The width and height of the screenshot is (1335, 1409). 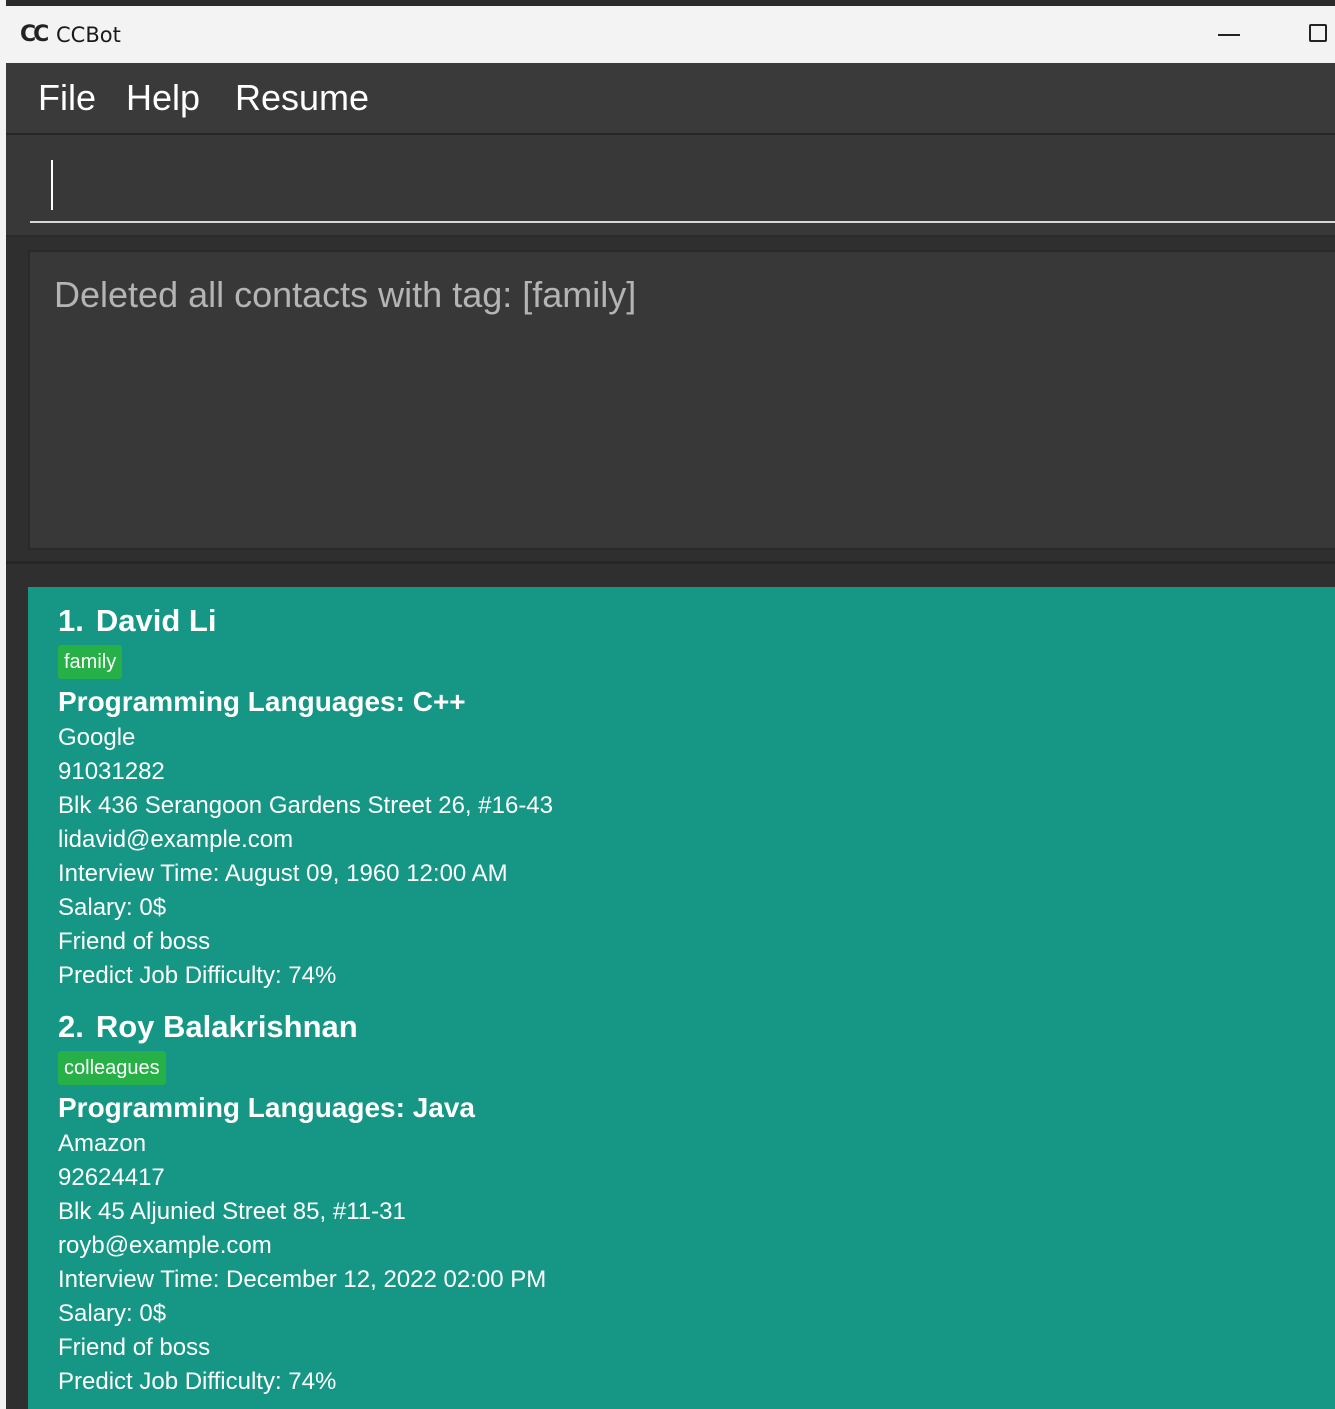 I want to click on text-caret, so click(x=52, y=185).